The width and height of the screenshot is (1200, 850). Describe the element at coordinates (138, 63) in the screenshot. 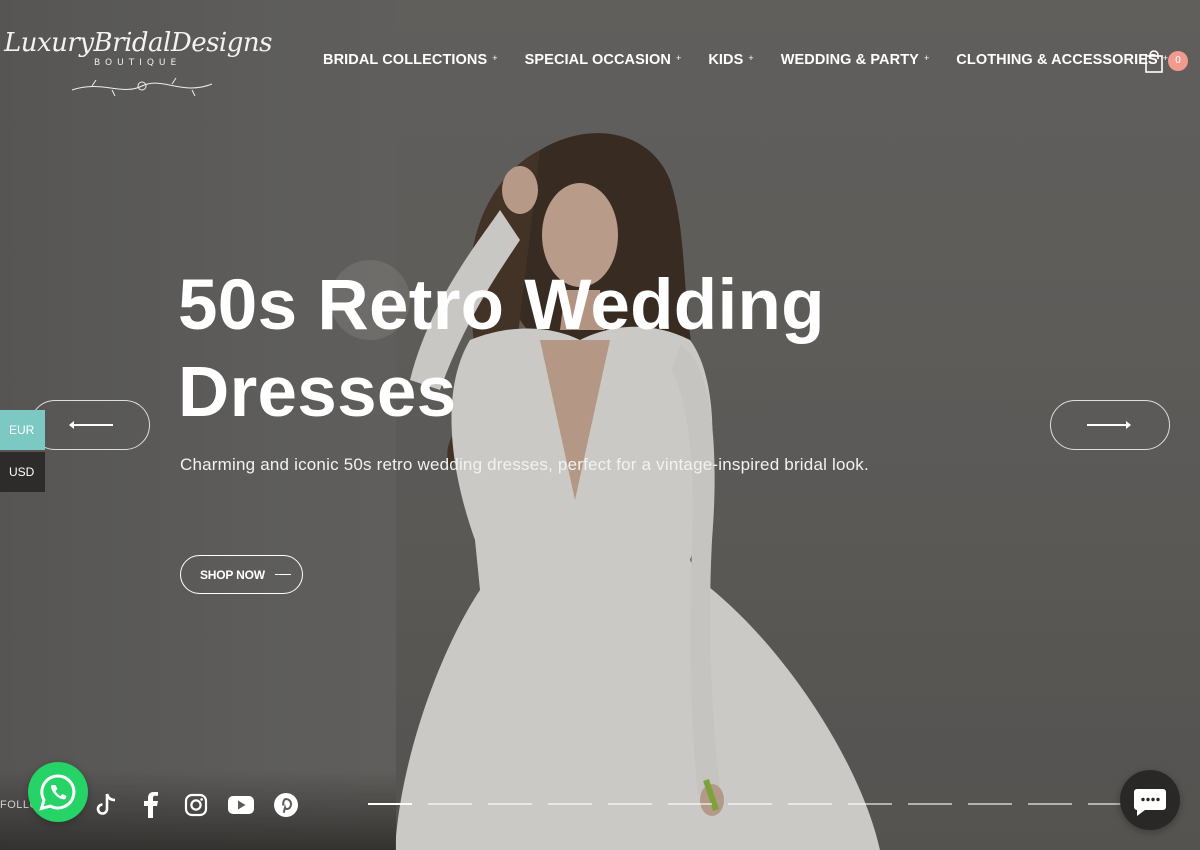

I see `brand-sub: BOUTIQUE` at that location.